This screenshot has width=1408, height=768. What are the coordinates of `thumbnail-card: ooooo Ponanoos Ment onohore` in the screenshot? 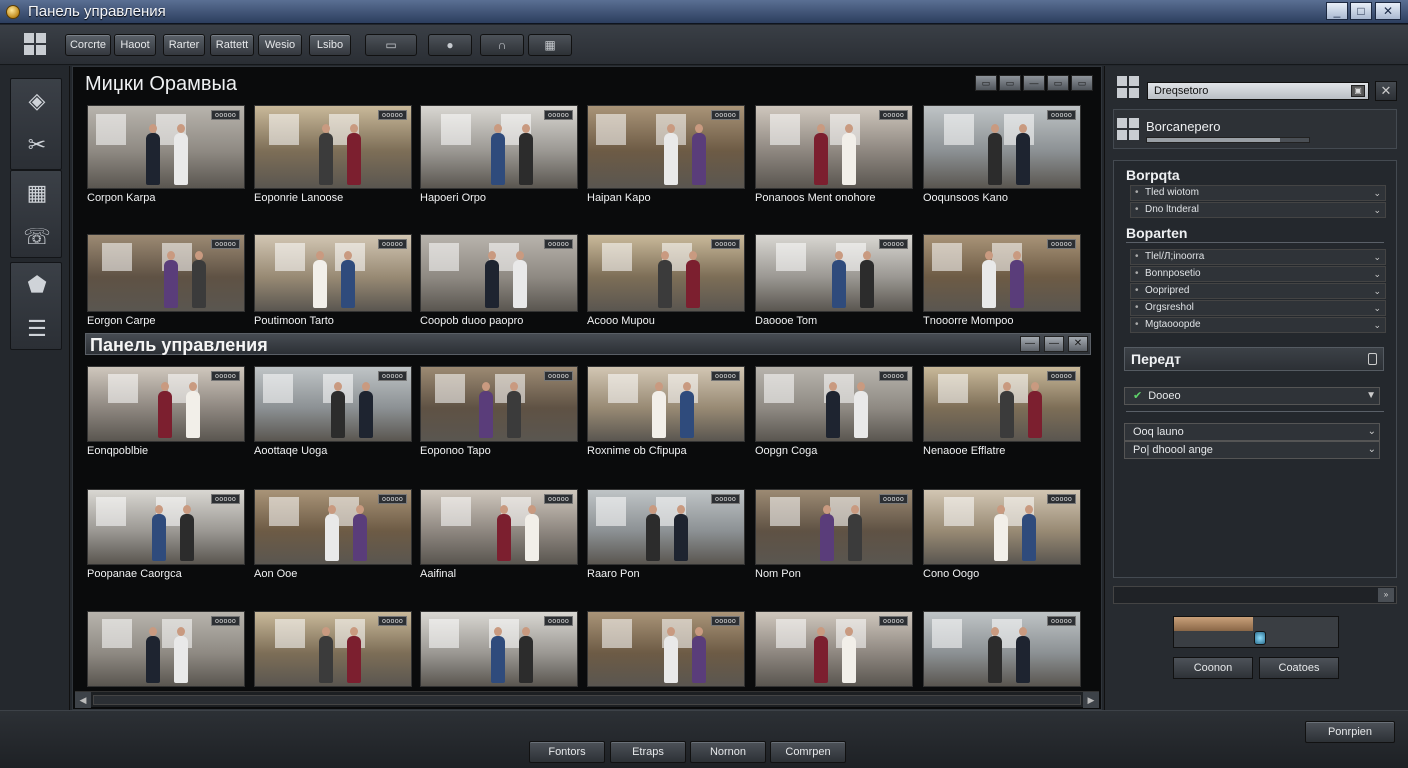 It's located at (834, 154).